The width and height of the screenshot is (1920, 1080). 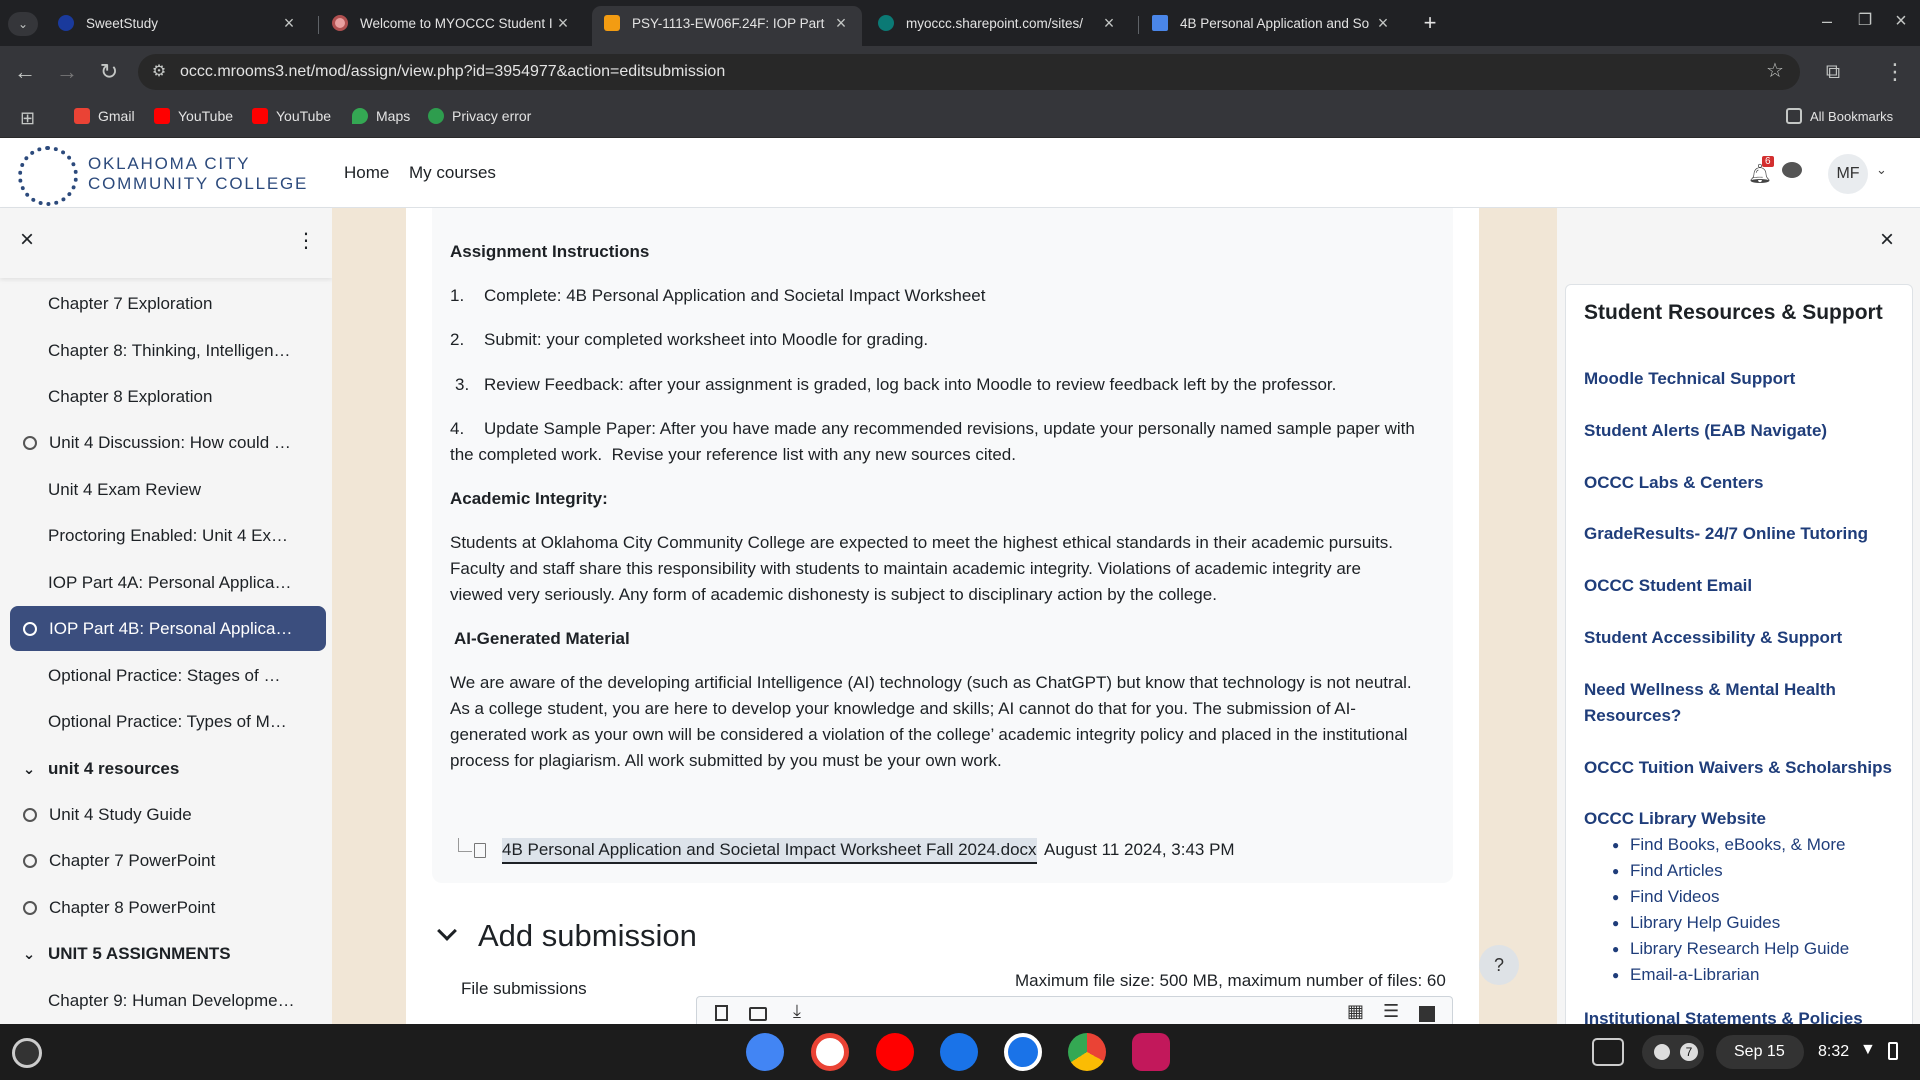 I want to click on section-header: ⌄ unit 4 resources, so click(x=168, y=768).